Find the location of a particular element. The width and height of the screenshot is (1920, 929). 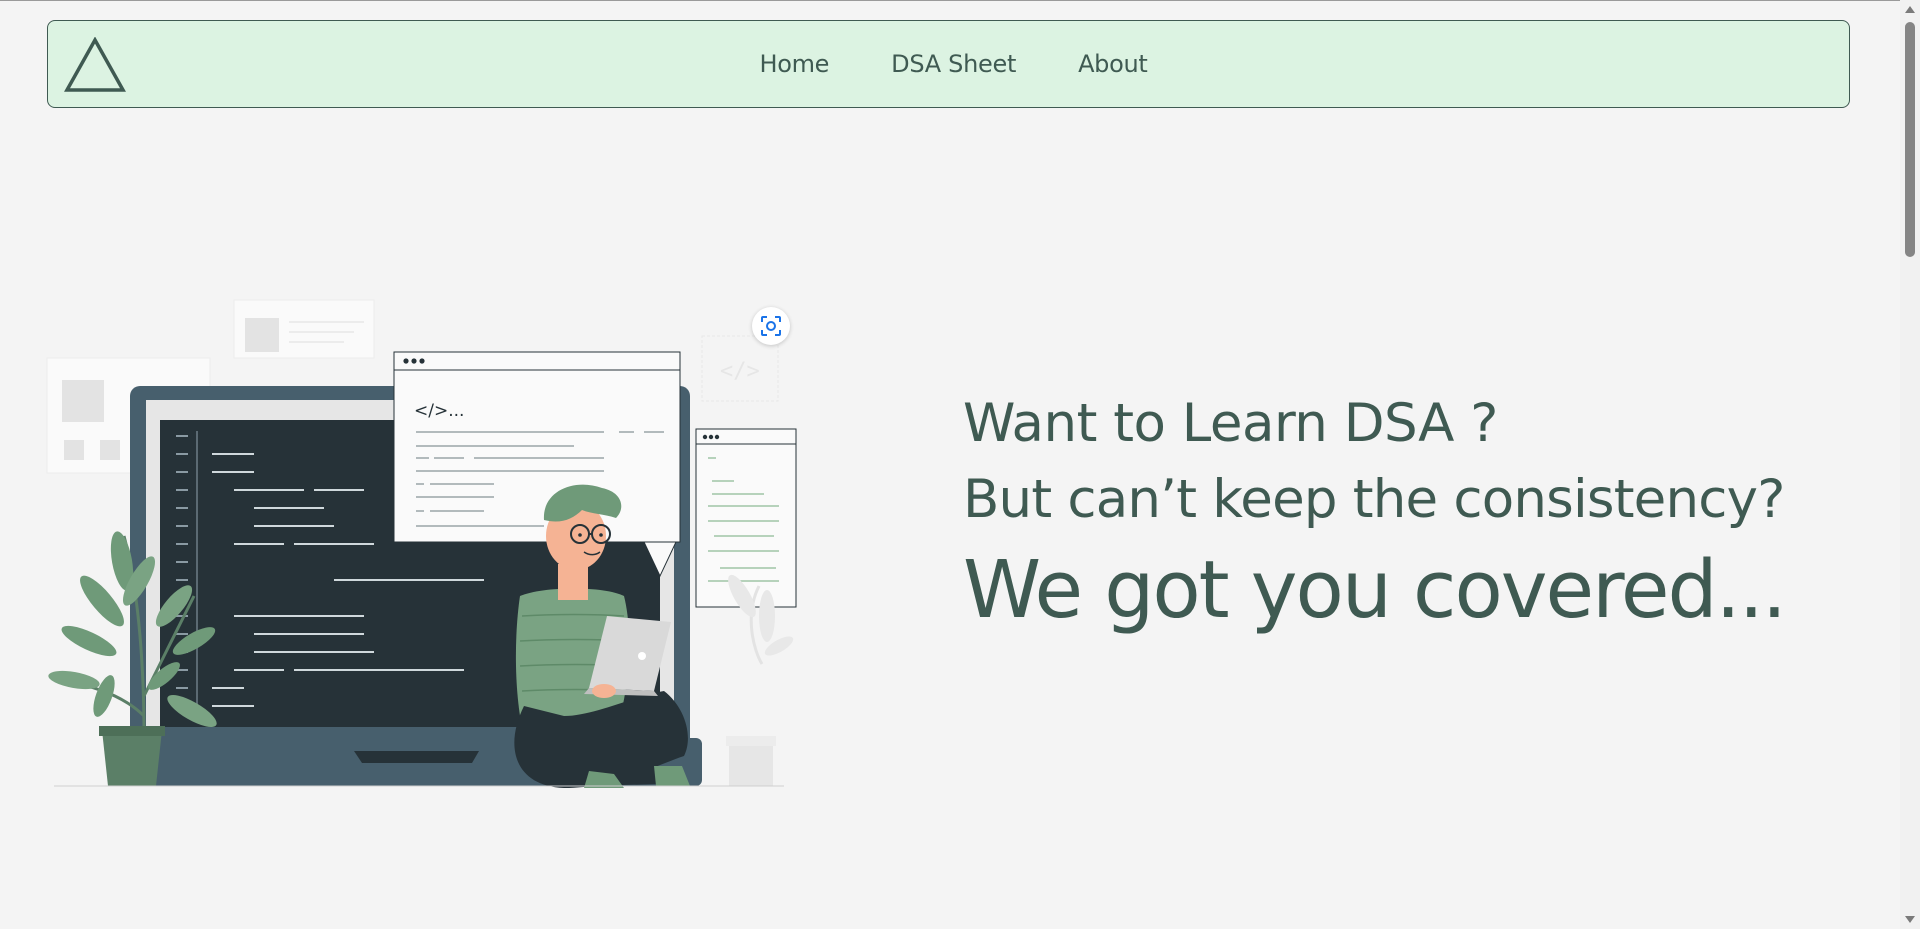

background-card-top is located at coordinates (304, 329).